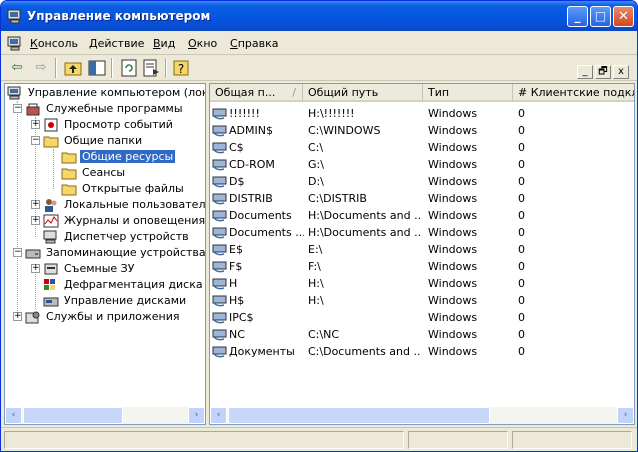 The height and width of the screenshot is (452, 638). Describe the element at coordinates (181, 68) in the screenshot. I see `help-icon: ?` at that location.